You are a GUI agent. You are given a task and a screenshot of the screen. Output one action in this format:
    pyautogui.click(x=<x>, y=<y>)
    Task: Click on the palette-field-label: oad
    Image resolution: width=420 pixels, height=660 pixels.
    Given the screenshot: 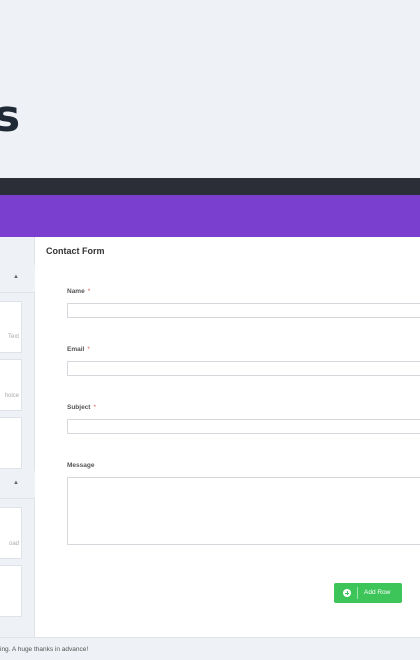 What is the action you would take?
    pyautogui.click(x=13, y=544)
    